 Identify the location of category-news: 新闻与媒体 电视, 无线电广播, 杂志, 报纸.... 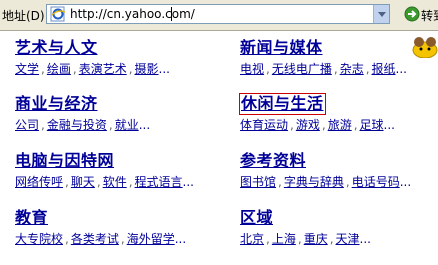
(323, 57).